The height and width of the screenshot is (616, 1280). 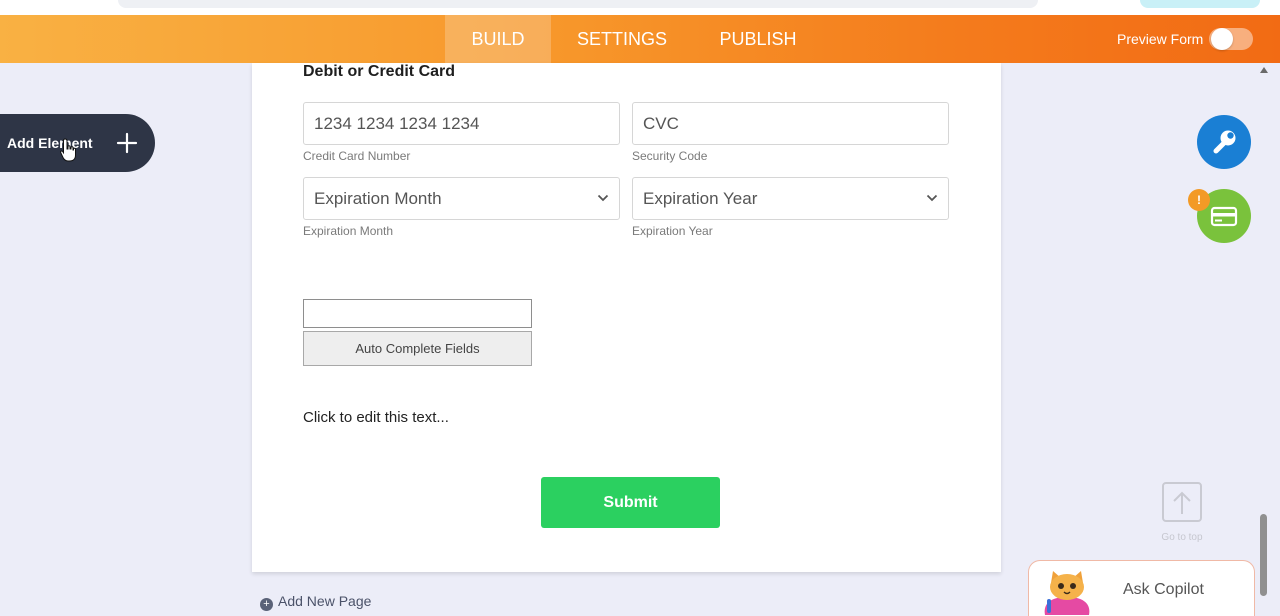 I want to click on alert-badge: !, so click(x=1199, y=200).